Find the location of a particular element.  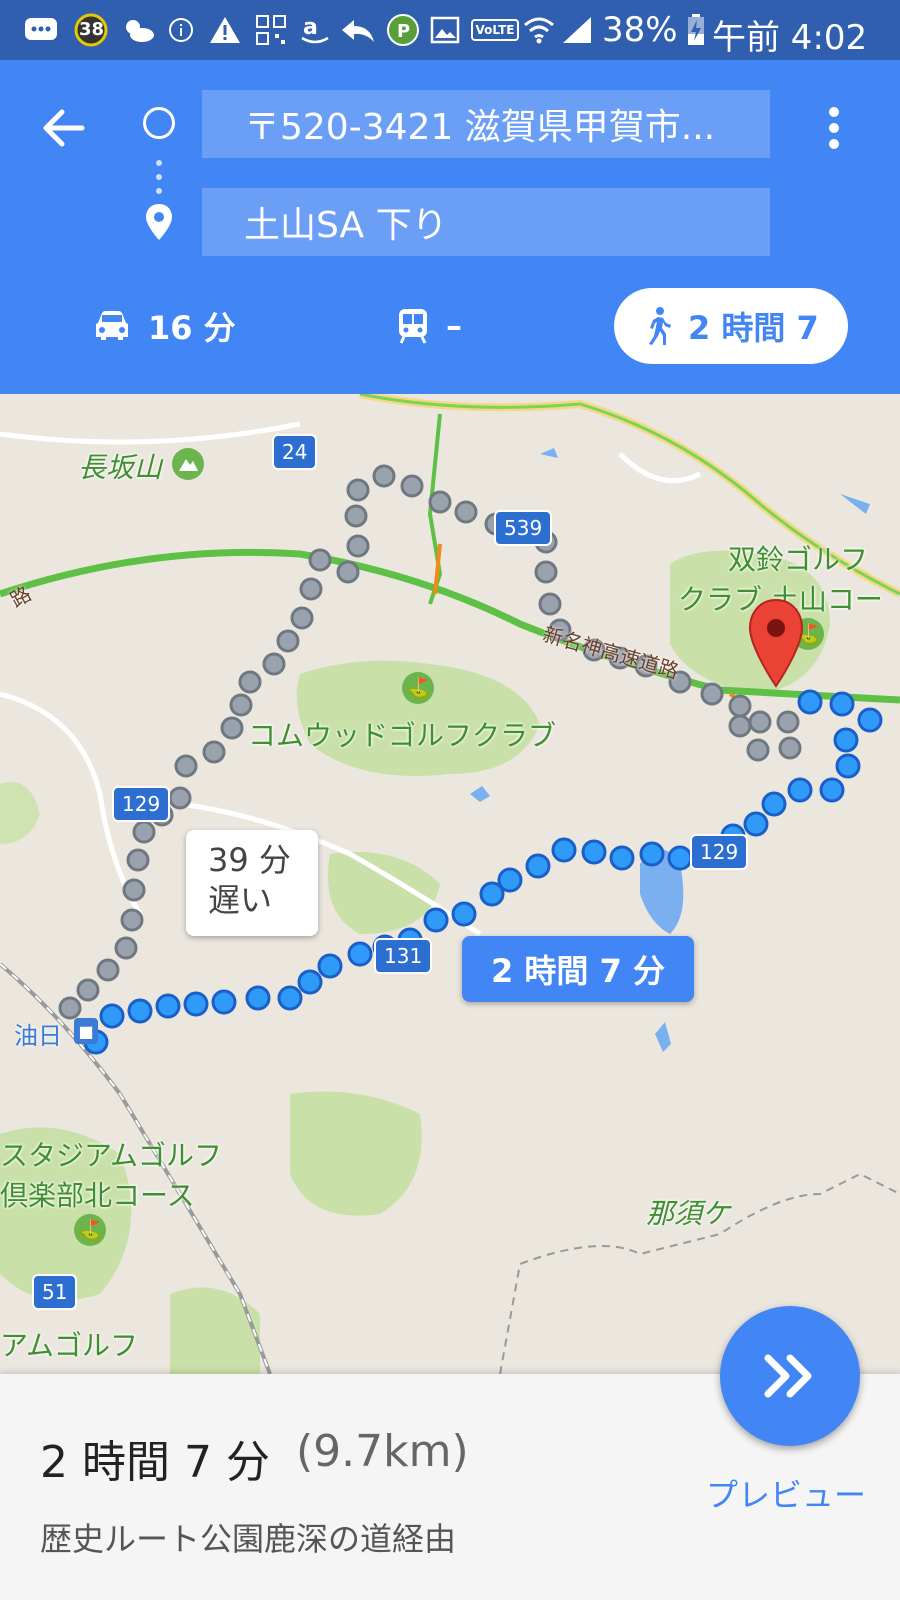

status-bar: 38 a P VoLTE 38% 午前 4:02 is located at coordinates (450, 30).